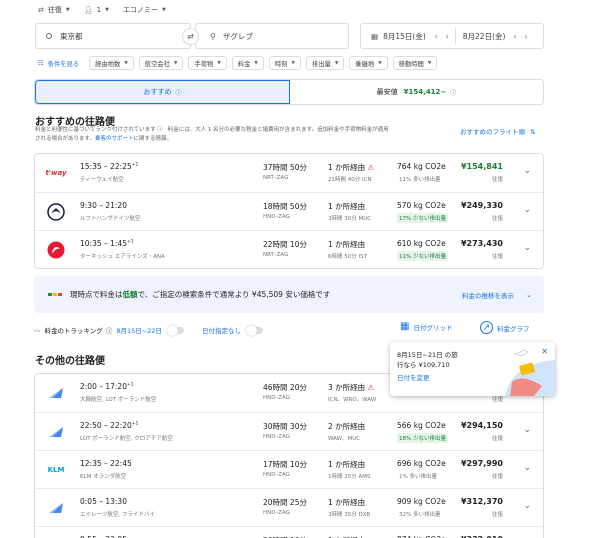  I want to click on co2-value: 696 kg CO2e, so click(421, 463).